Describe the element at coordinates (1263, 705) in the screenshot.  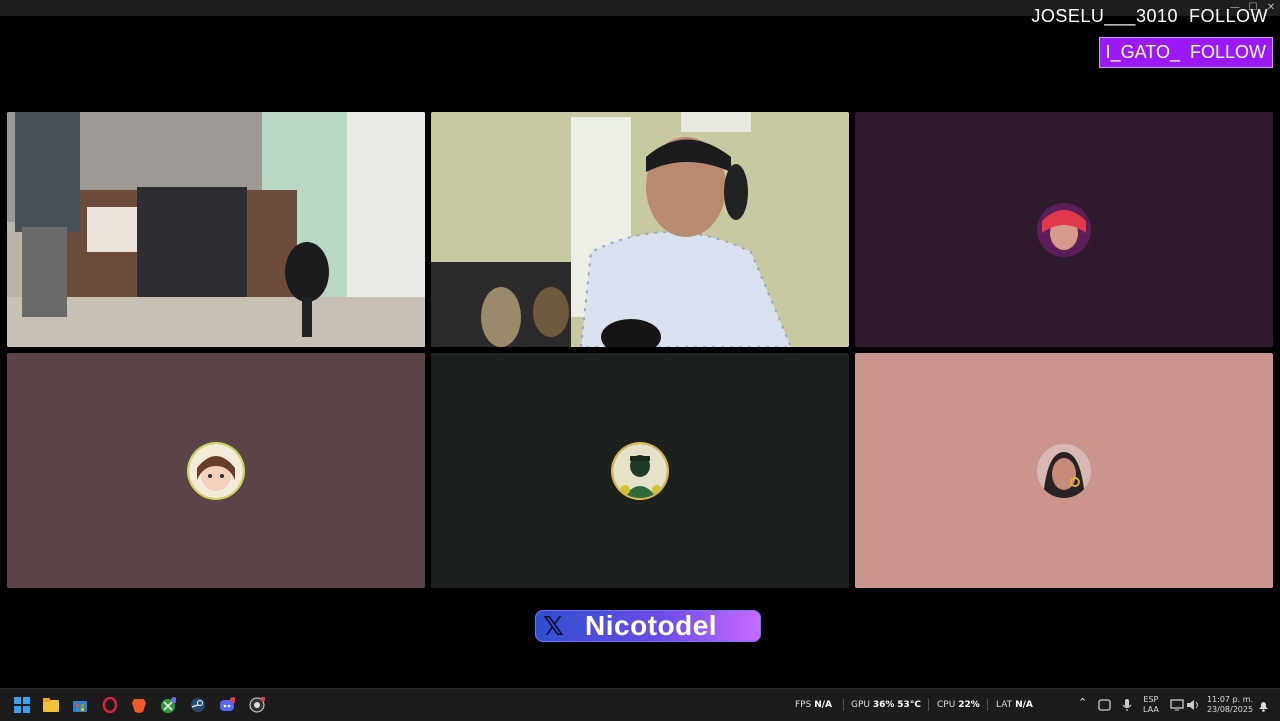
I see `notification-bell-icon` at that location.